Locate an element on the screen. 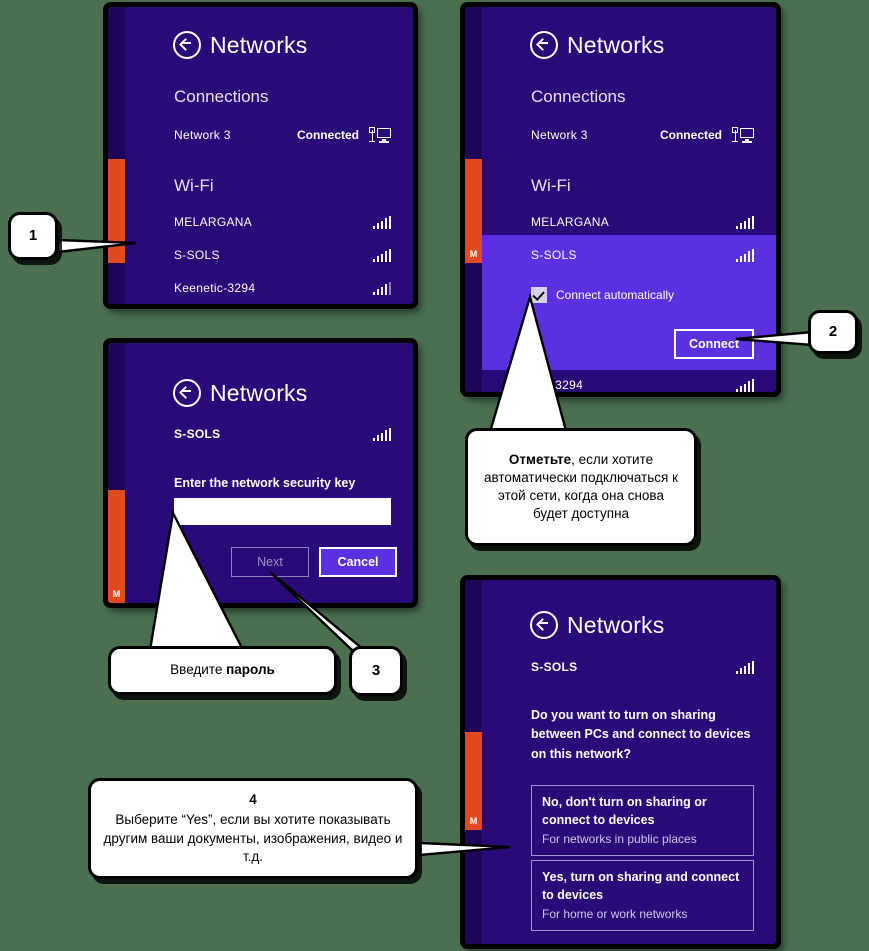  callout-password: Введите пароль is located at coordinates (222, 670).